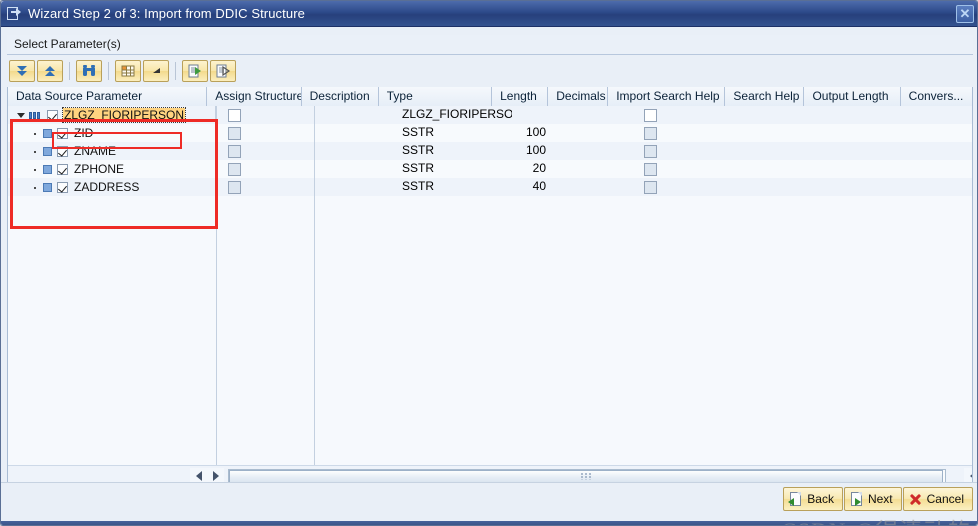 The height and width of the screenshot is (526, 978). Describe the element at coordinates (50, 71) in the screenshot. I see `collapse-all-button` at that location.